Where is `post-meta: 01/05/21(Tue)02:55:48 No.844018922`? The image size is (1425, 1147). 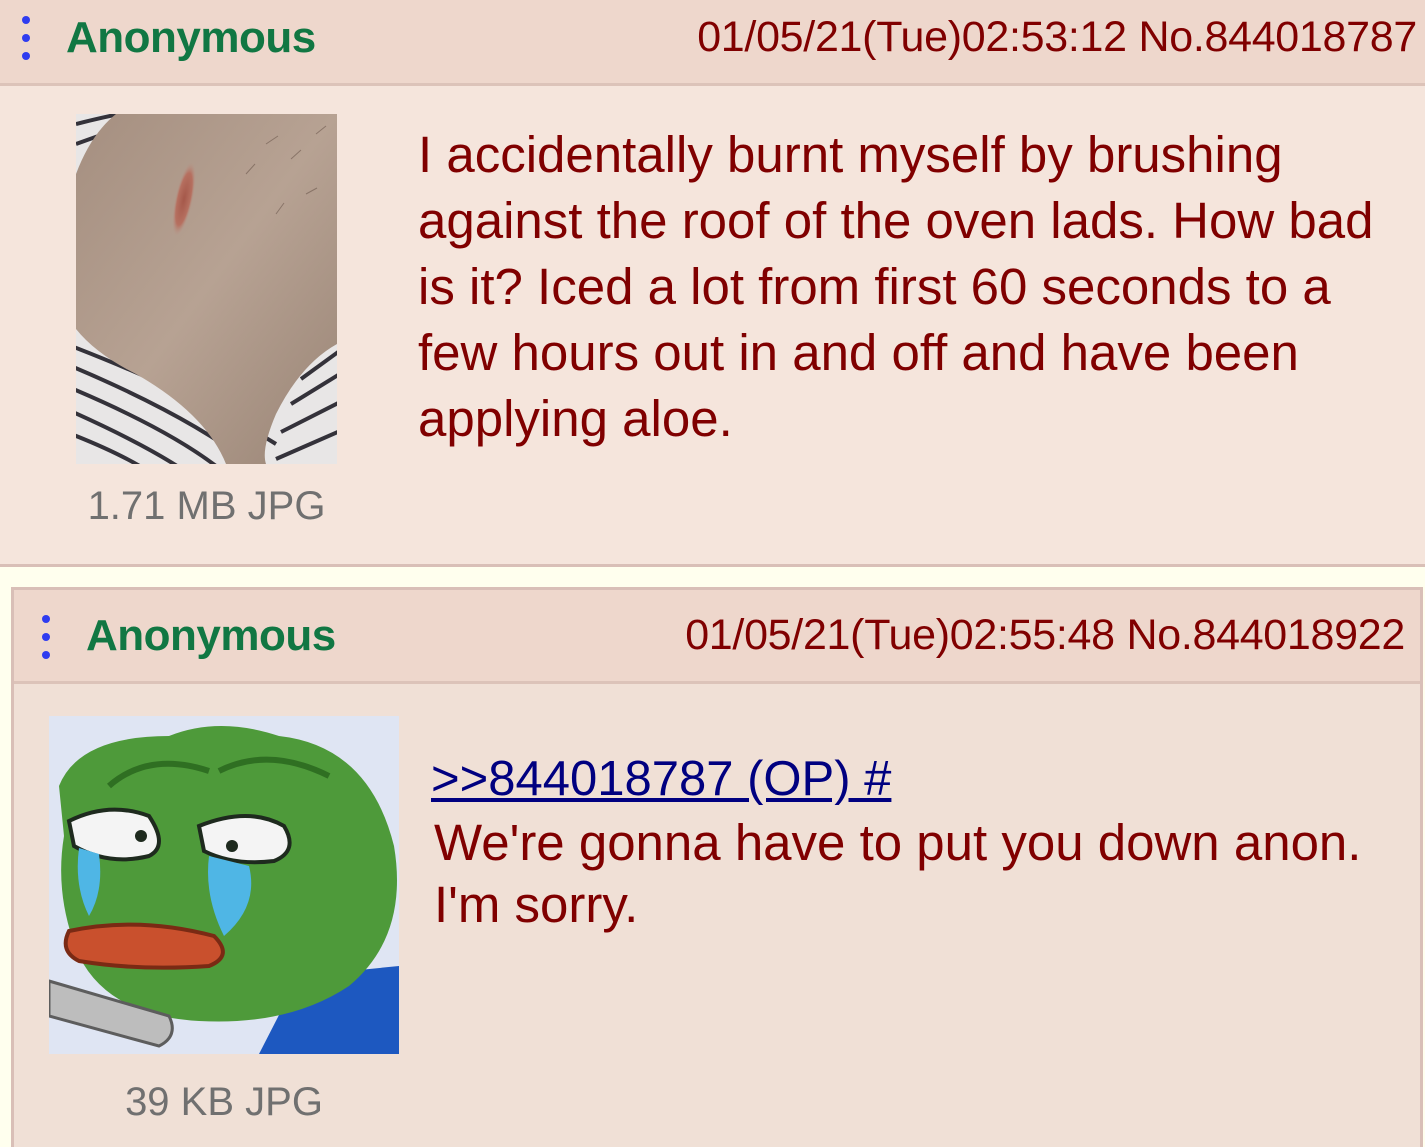
post-meta: 01/05/21(Tue)02:55:48 No.844018922 is located at coordinates (1045, 635).